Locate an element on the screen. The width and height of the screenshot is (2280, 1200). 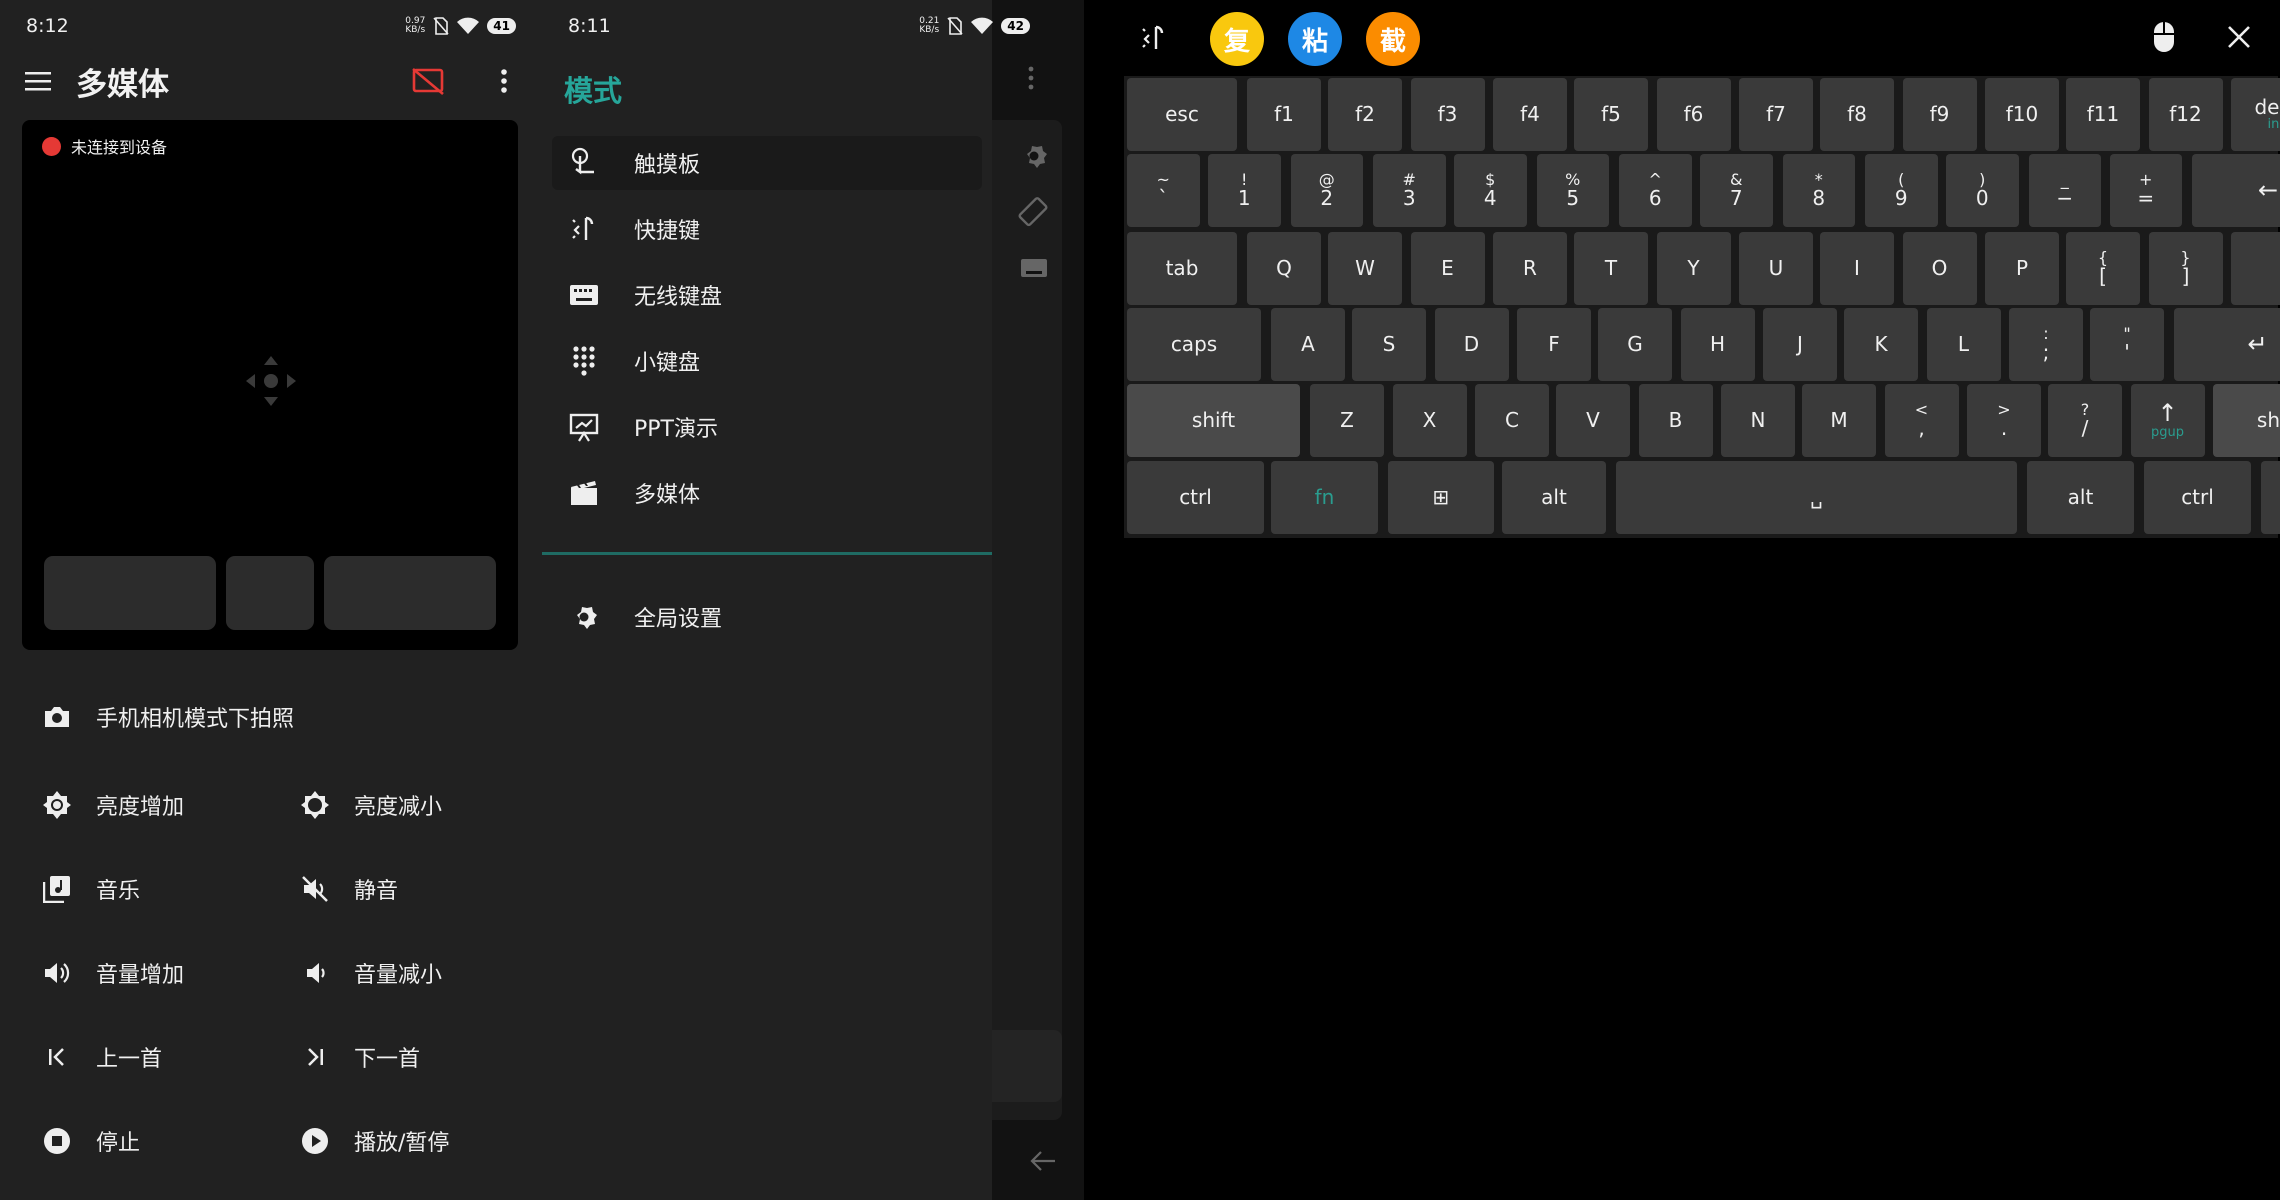
key-3b: :; is located at coordinates (2046, 344).